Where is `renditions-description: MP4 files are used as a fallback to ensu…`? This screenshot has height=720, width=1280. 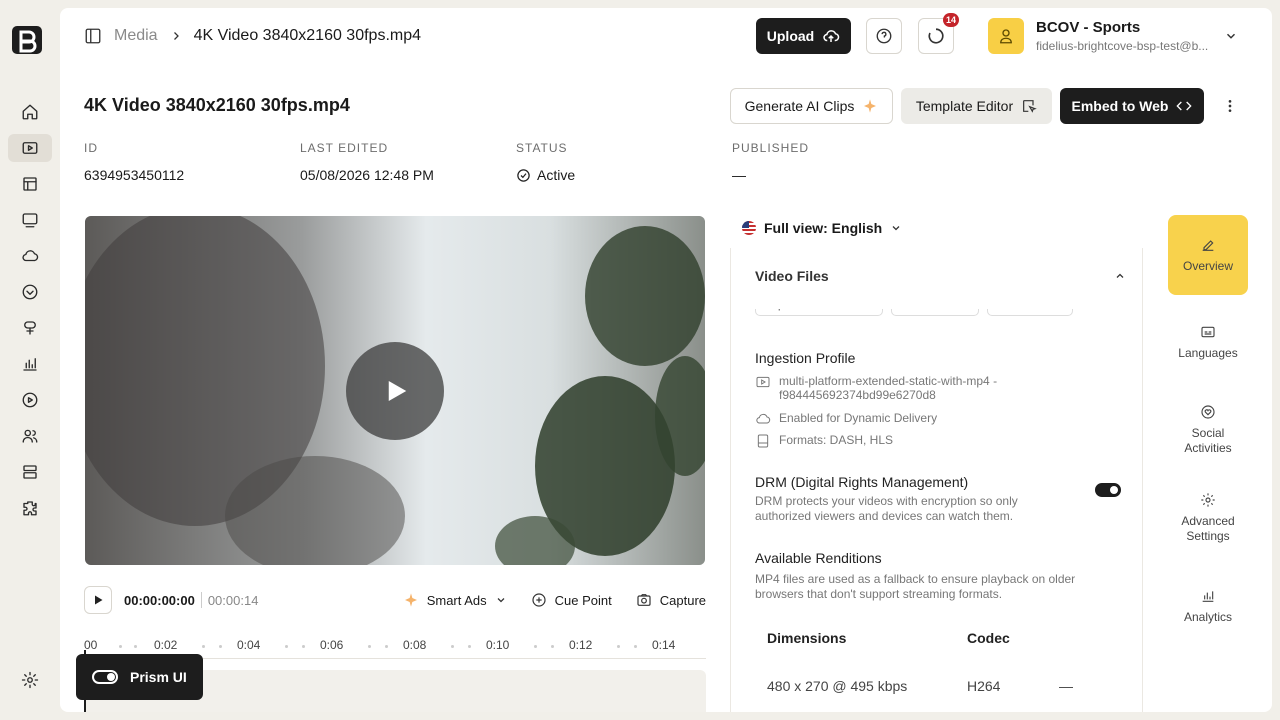 renditions-description: MP4 files are used as a fallback to ensu… is located at coordinates (915, 587).